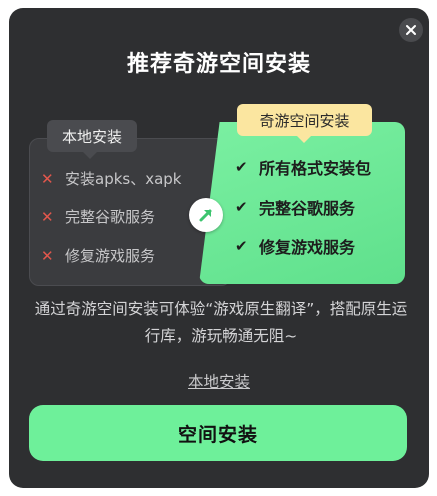 The width and height of the screenshot is (437, 496). I want to click on local-install-link: 本地安装, so click(219, 381).